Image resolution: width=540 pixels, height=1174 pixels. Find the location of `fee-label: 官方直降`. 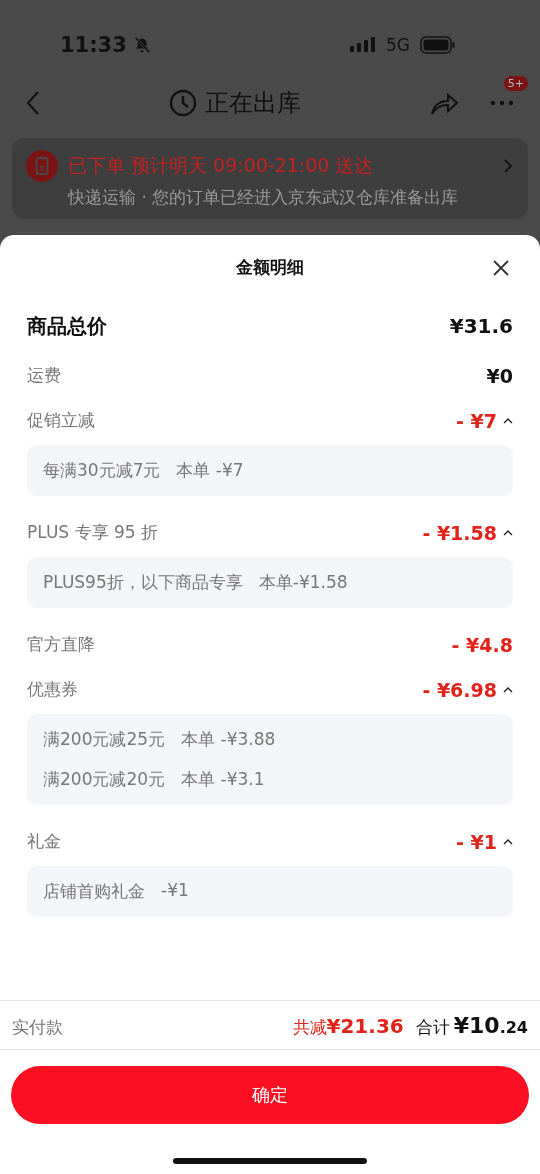

fee-label: 官方直降 is located at coordinates (61, 644).